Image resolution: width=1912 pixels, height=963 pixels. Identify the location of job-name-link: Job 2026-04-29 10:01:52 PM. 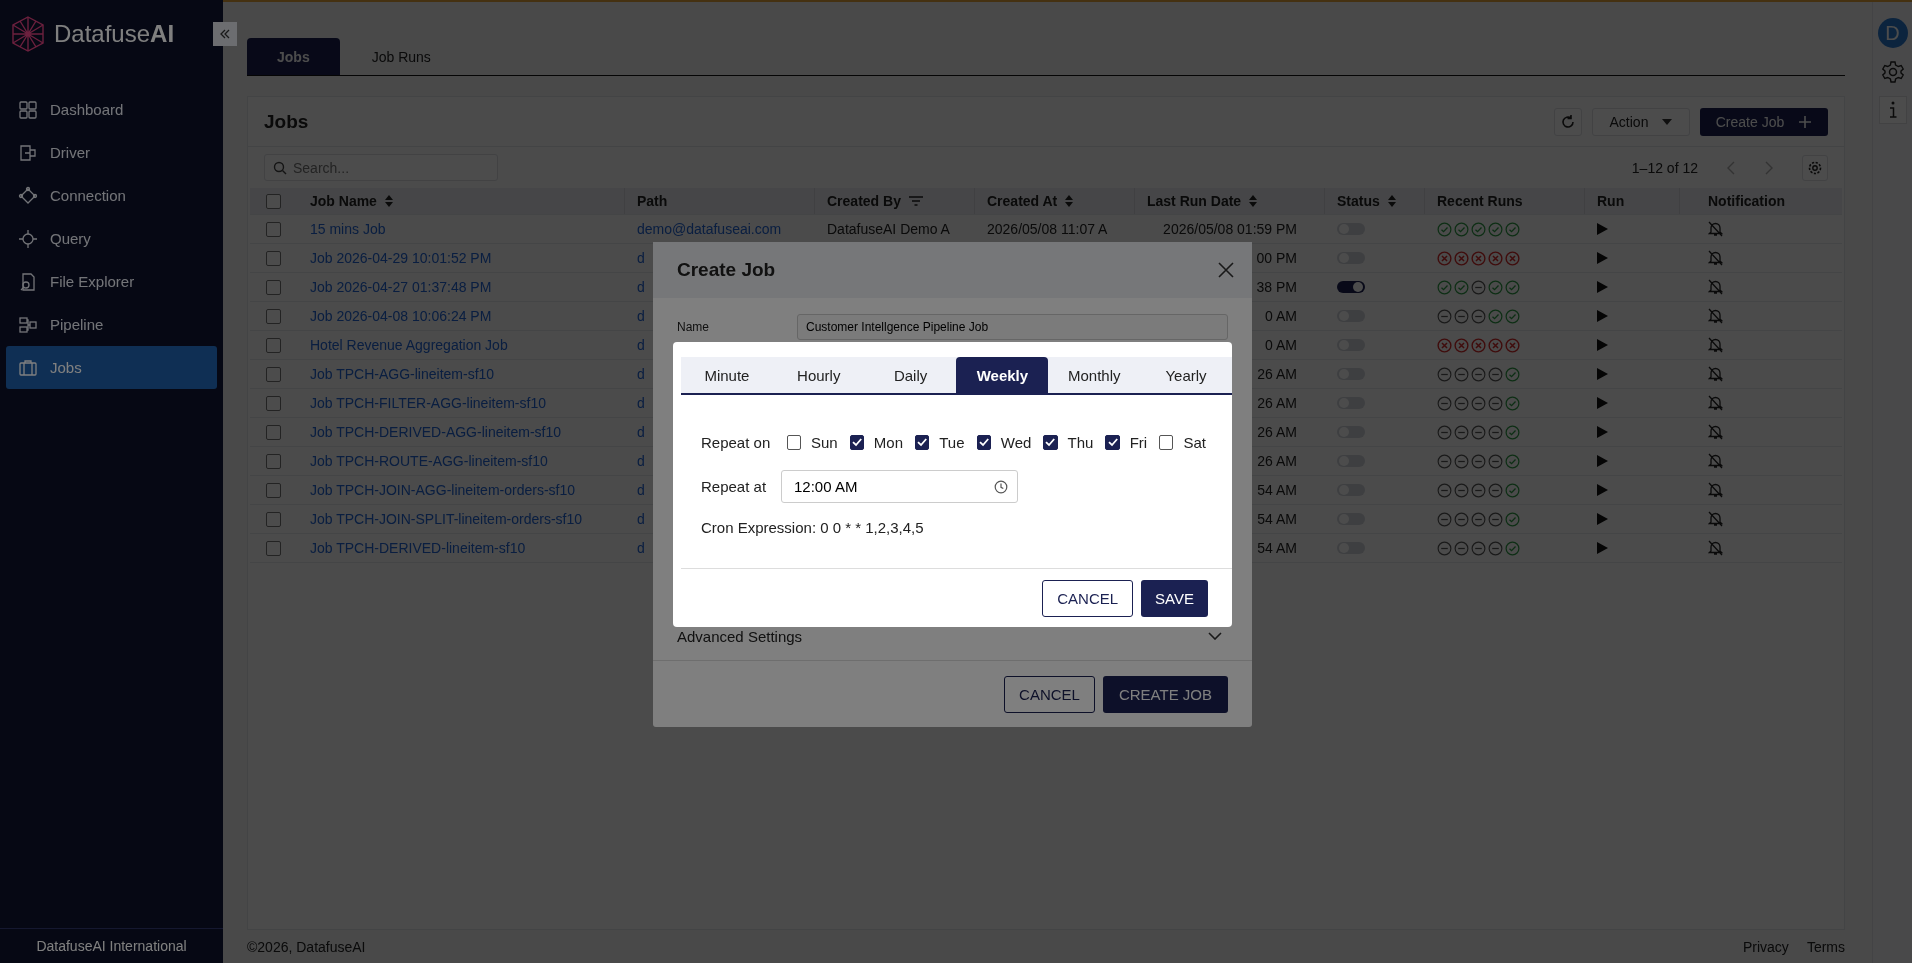
(401, 258).